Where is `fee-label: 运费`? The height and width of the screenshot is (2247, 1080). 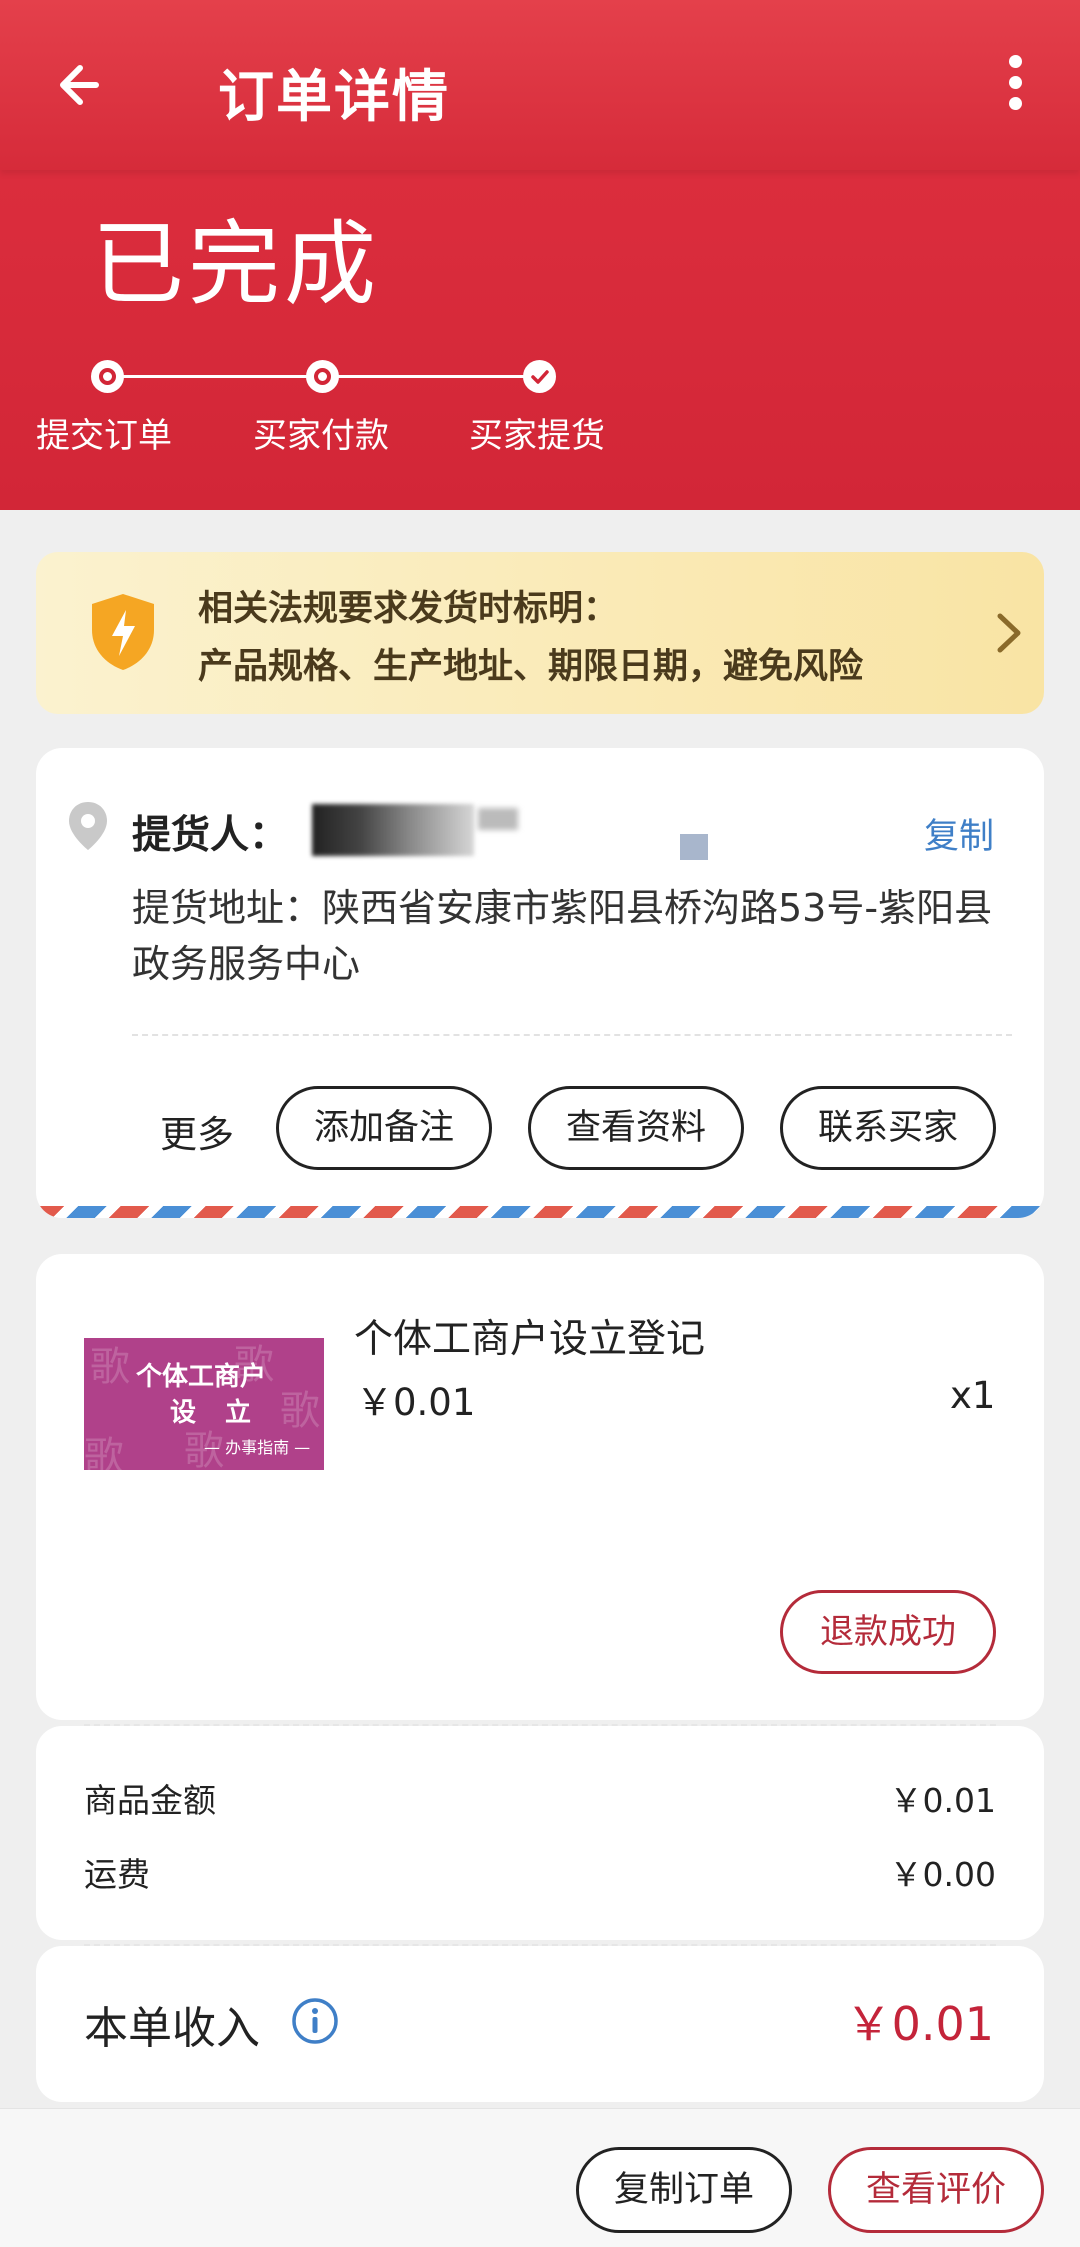
fee-label: 运费 is located at coordinates (117, 1874).